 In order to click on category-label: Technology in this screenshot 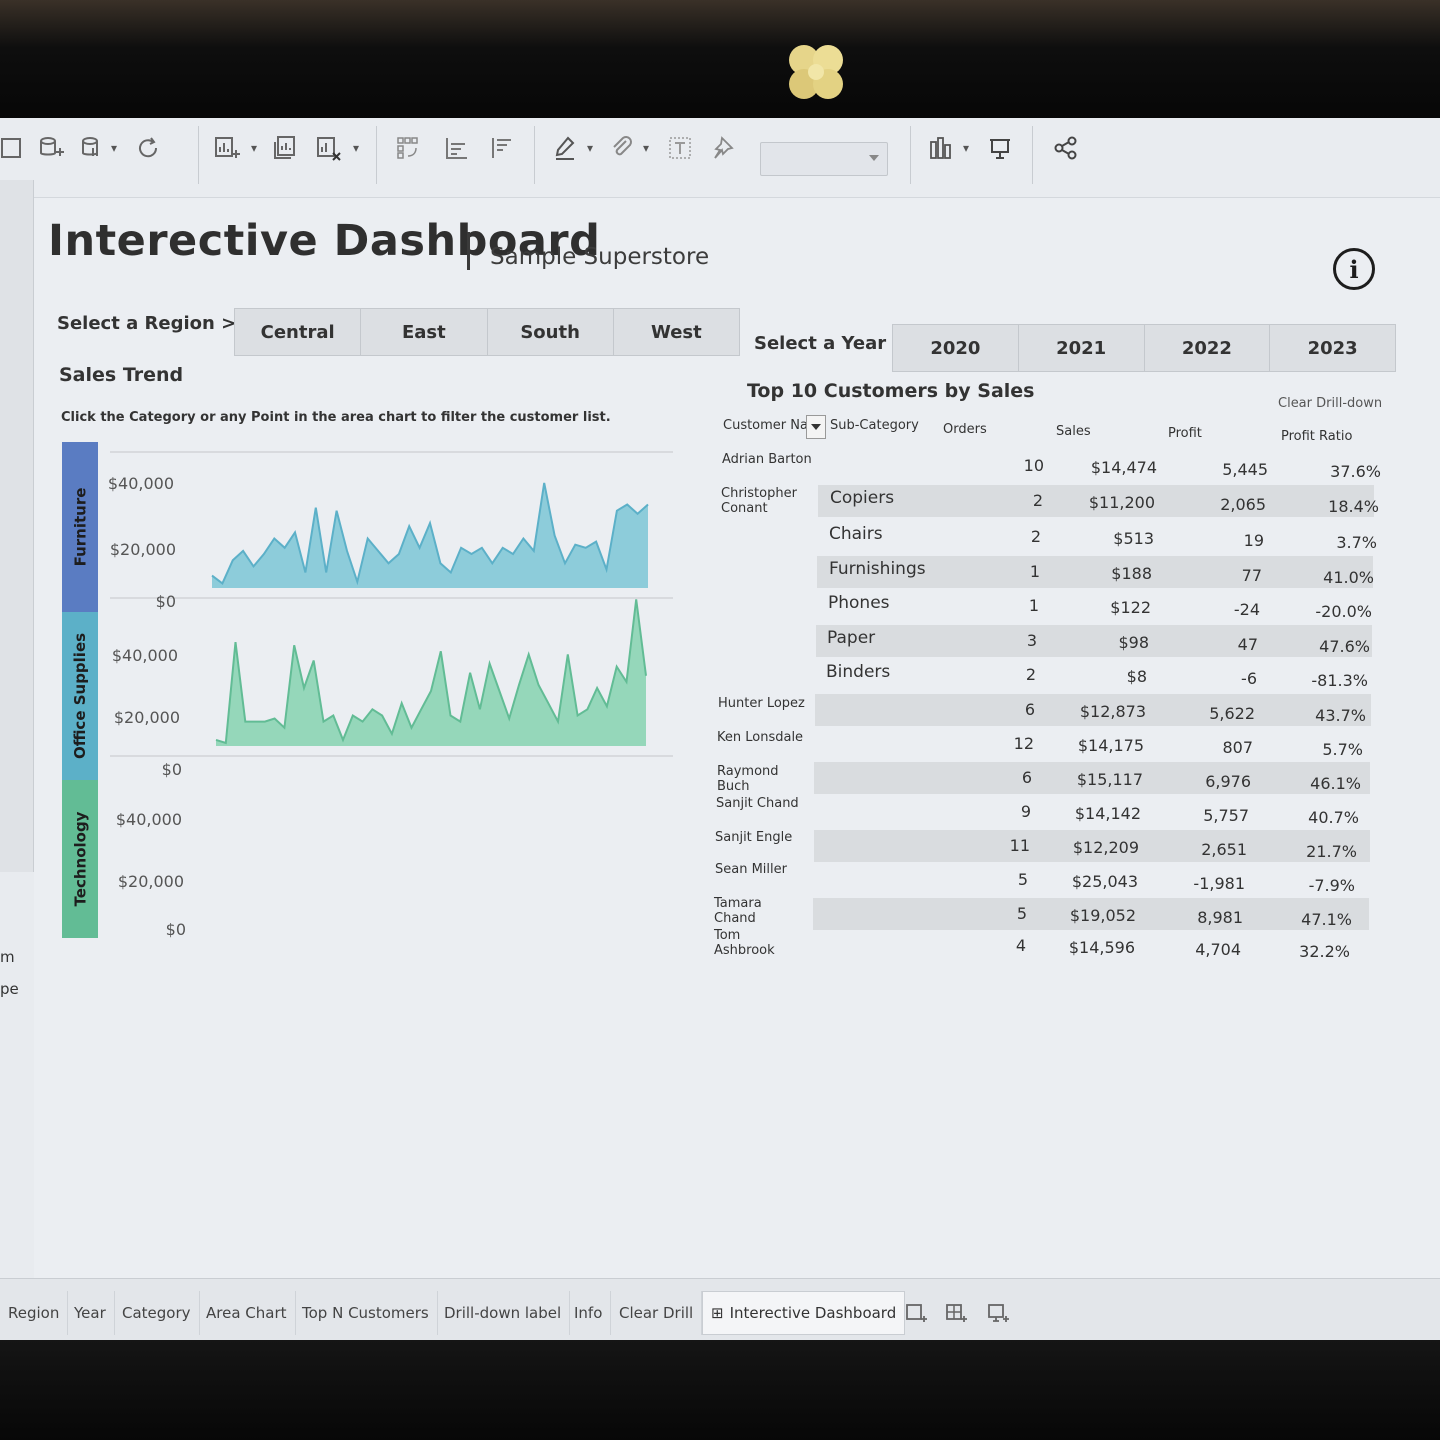, I will do `click(80, 859)`.